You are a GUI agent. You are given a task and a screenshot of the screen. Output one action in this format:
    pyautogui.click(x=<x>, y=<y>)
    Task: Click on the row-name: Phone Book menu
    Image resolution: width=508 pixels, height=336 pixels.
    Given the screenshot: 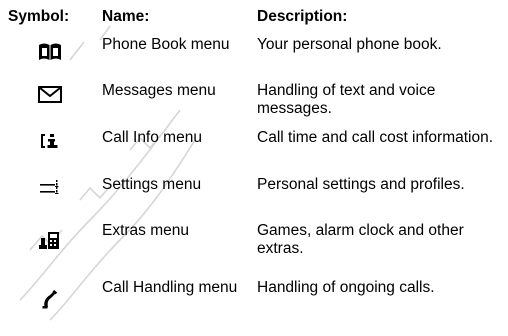 What is the action you would take?
    pyautogui.click(x=166, y=44)
    